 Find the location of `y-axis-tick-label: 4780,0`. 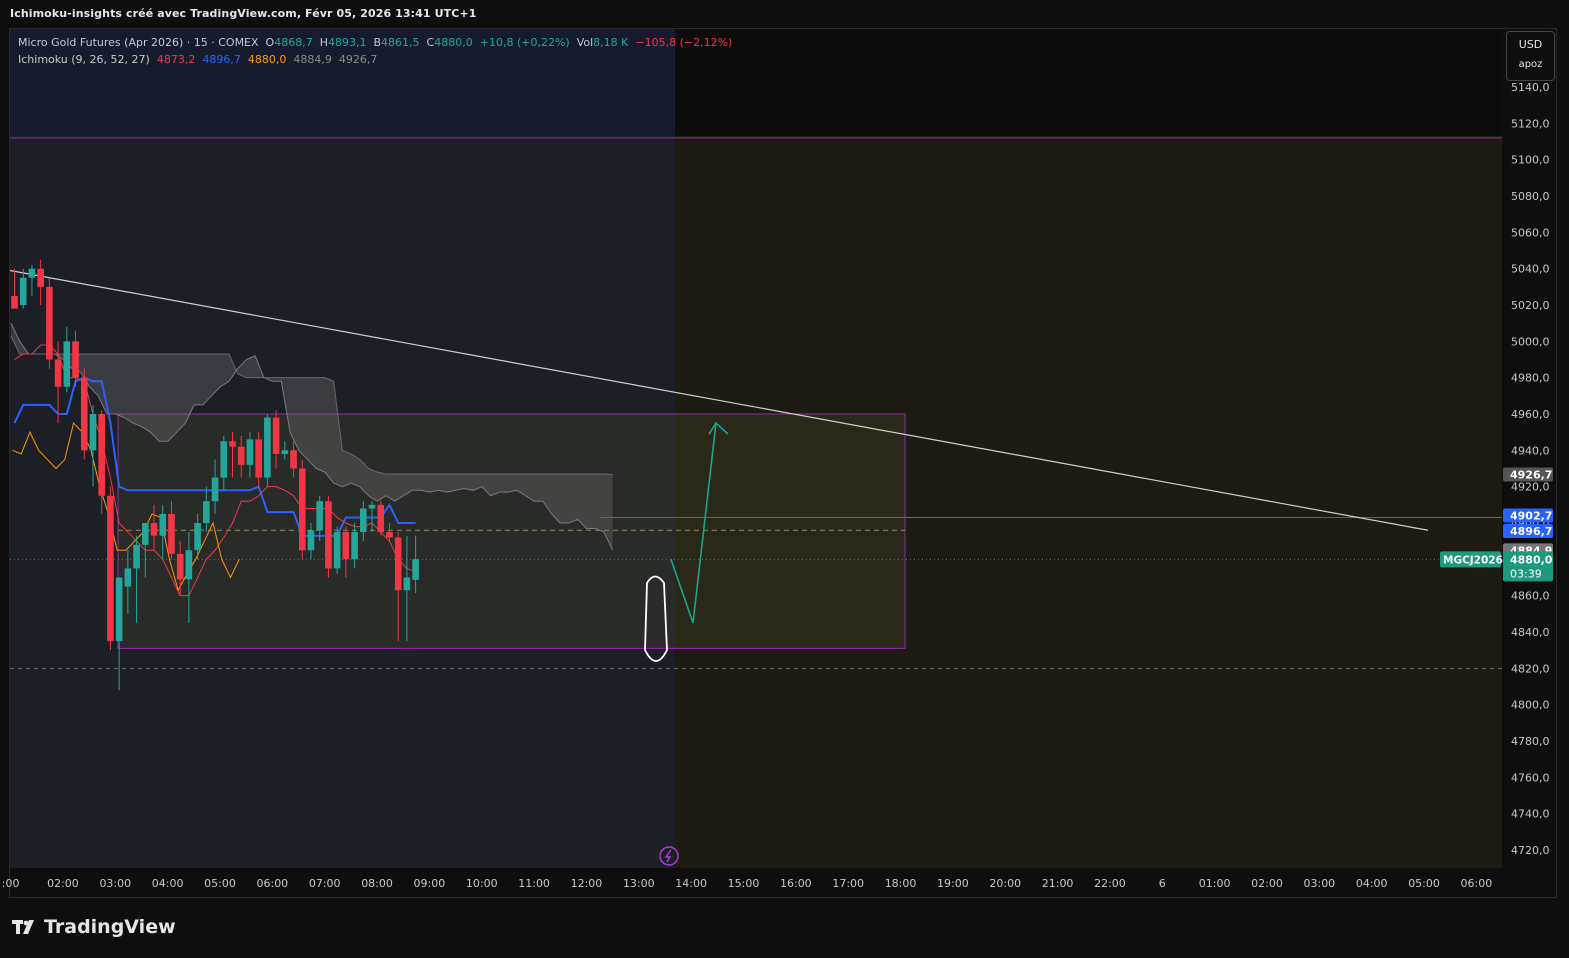

y-axis-tick-label: 4780,0 is located at coordinates (1530, 741).